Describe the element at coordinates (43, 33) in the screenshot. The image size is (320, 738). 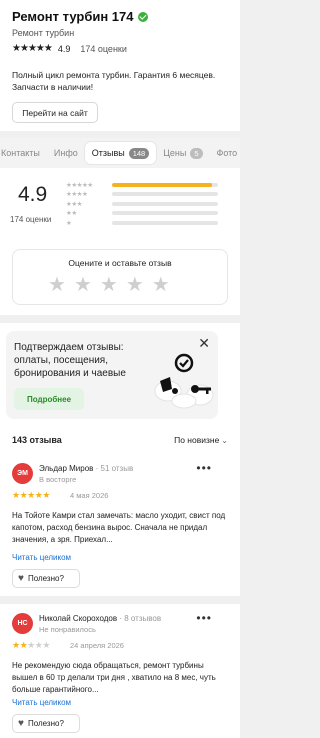
I see `place-category: Ремонт турбин` at that location.